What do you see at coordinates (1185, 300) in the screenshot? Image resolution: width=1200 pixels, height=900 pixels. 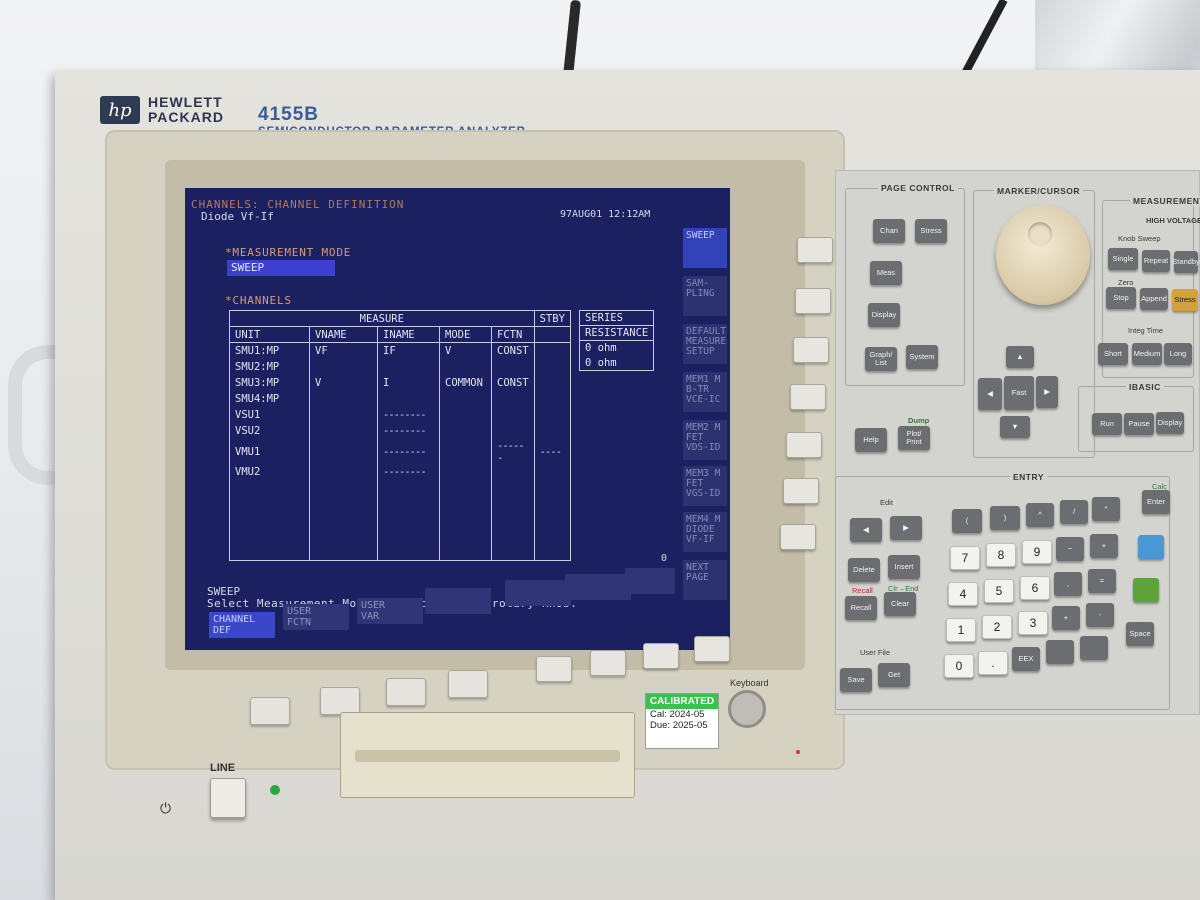 I see `stress-run-key: Stress` at bounding box center [1185, 300].